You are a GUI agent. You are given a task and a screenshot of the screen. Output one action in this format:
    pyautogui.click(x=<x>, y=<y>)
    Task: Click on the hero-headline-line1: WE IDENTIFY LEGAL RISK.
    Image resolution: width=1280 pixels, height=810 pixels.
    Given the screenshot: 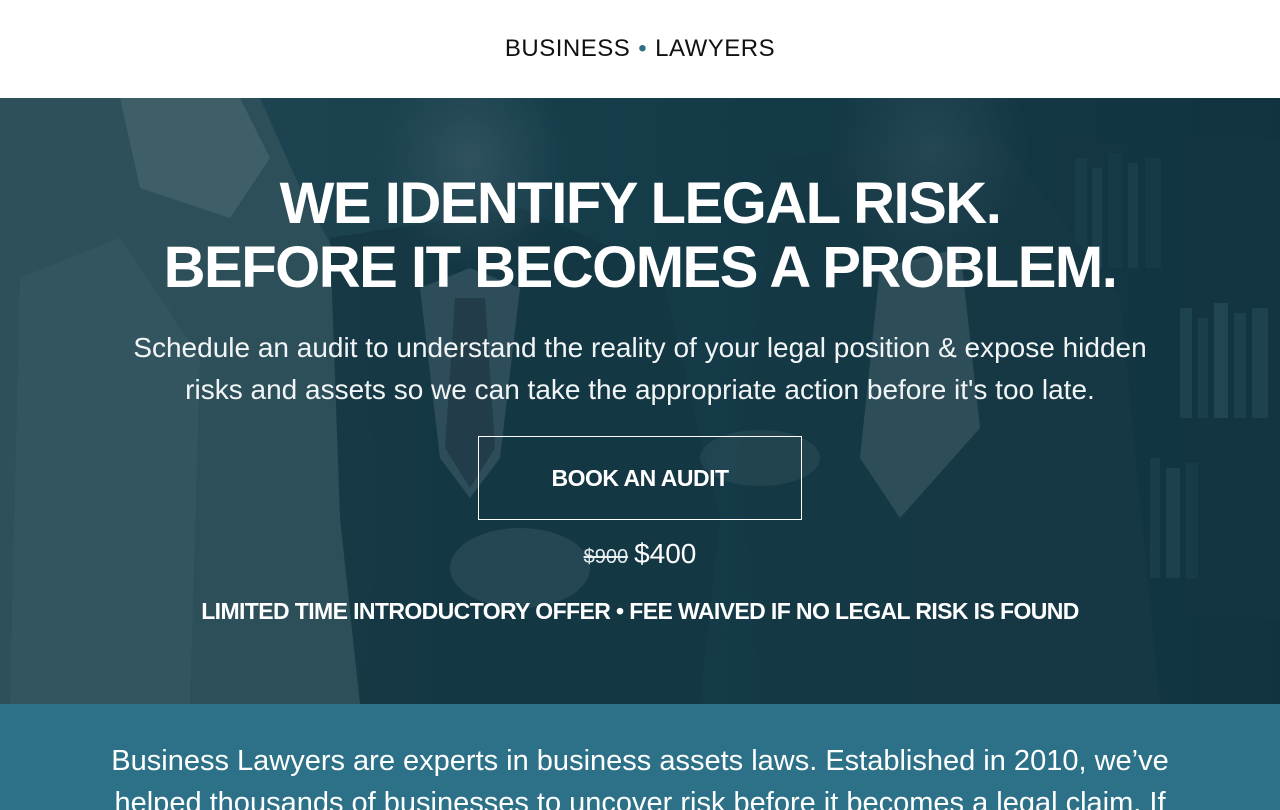 What is the action you would take?
    pyautogui.click(x=640, y=203)
    